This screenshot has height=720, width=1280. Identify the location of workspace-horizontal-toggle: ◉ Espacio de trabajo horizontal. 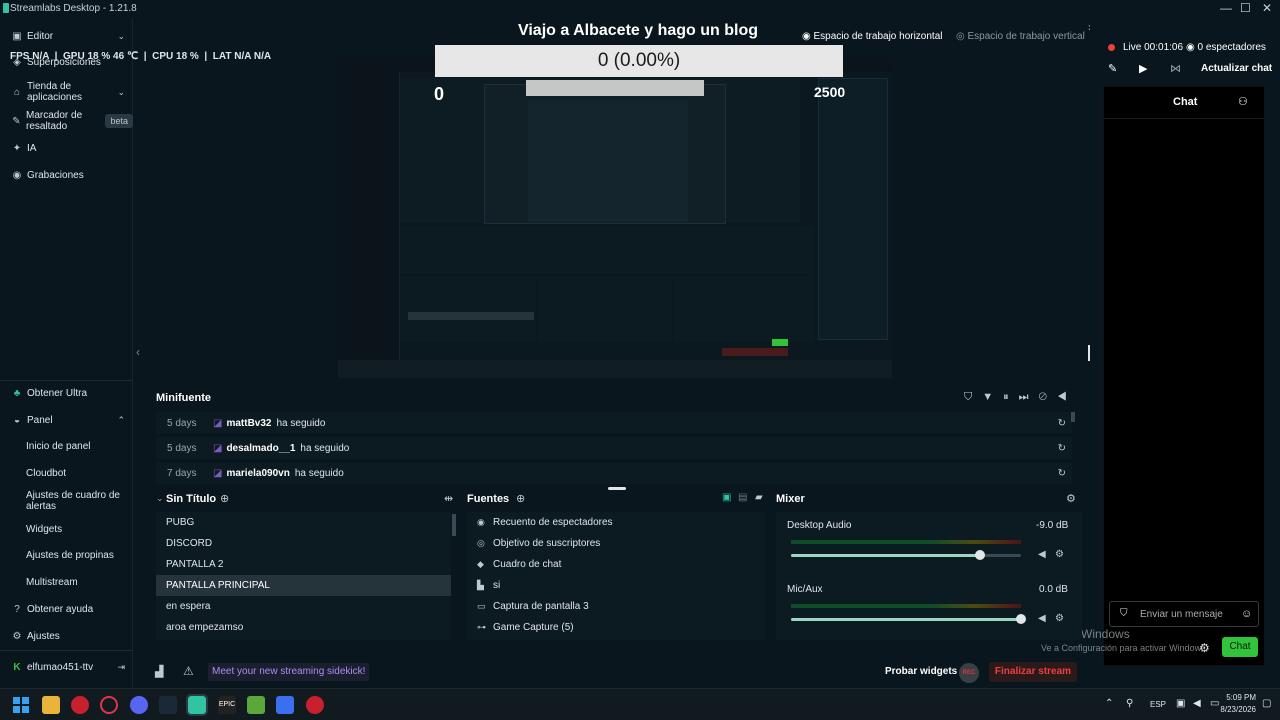
(872, 36).